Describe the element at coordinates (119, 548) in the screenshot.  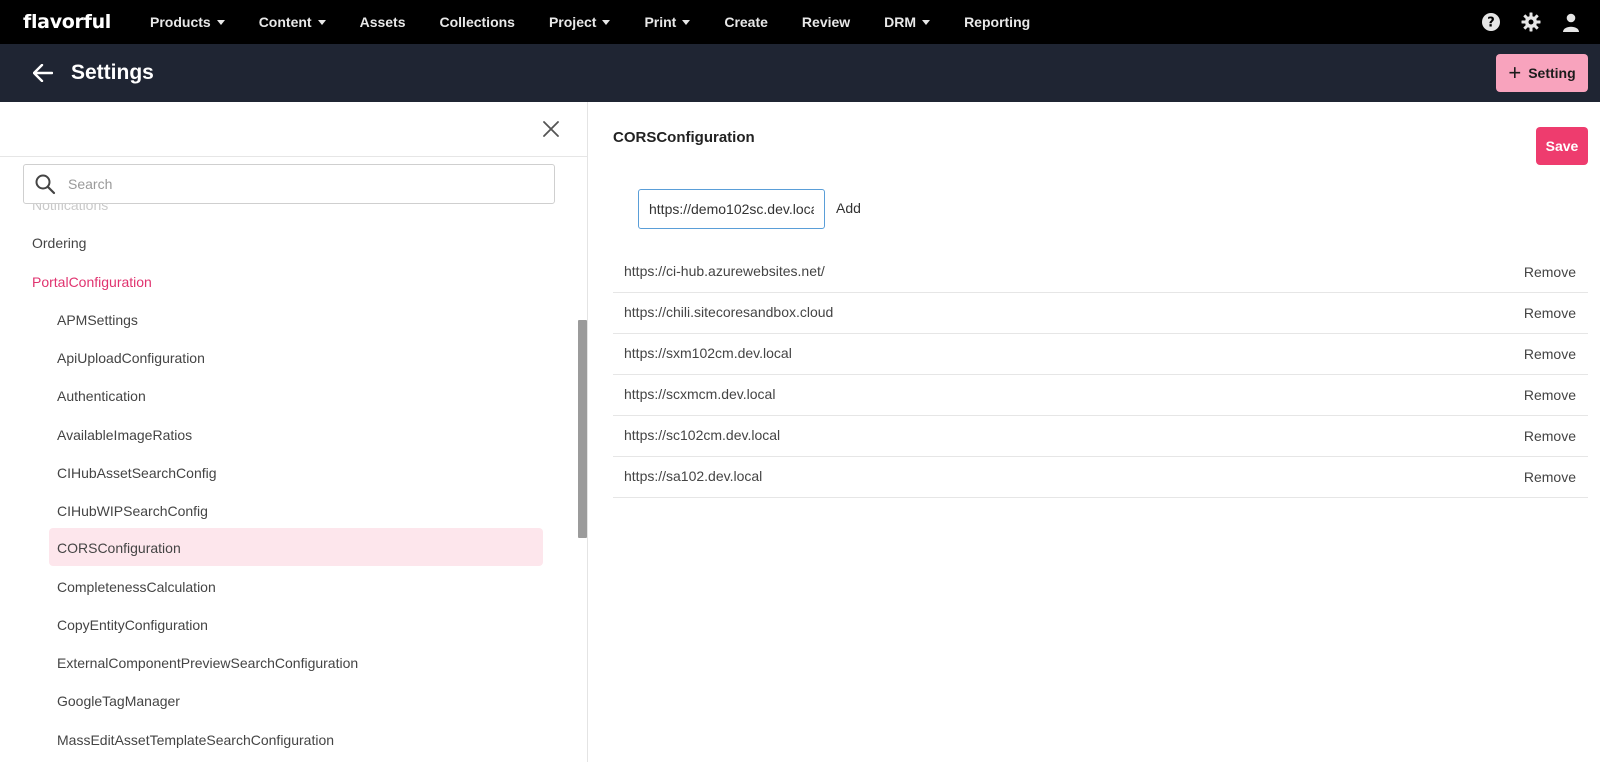
I see `tree-item-label: CORSConfiguration` at that location.